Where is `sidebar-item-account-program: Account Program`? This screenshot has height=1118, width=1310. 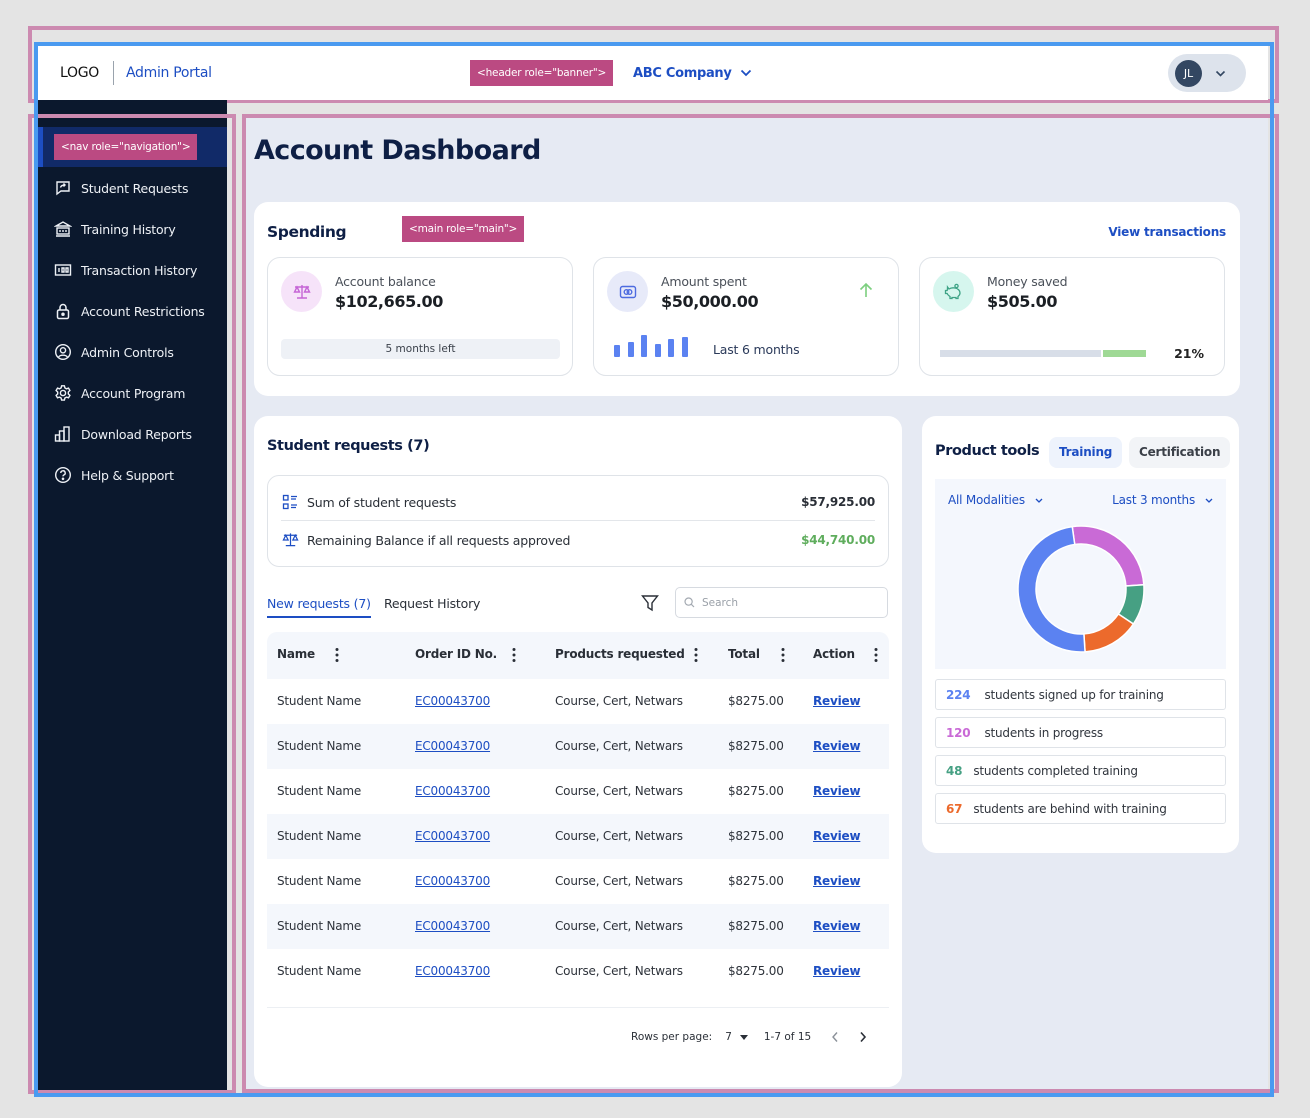 sidebar-item-account-program: Account Program is located at coordinates (119, 393).